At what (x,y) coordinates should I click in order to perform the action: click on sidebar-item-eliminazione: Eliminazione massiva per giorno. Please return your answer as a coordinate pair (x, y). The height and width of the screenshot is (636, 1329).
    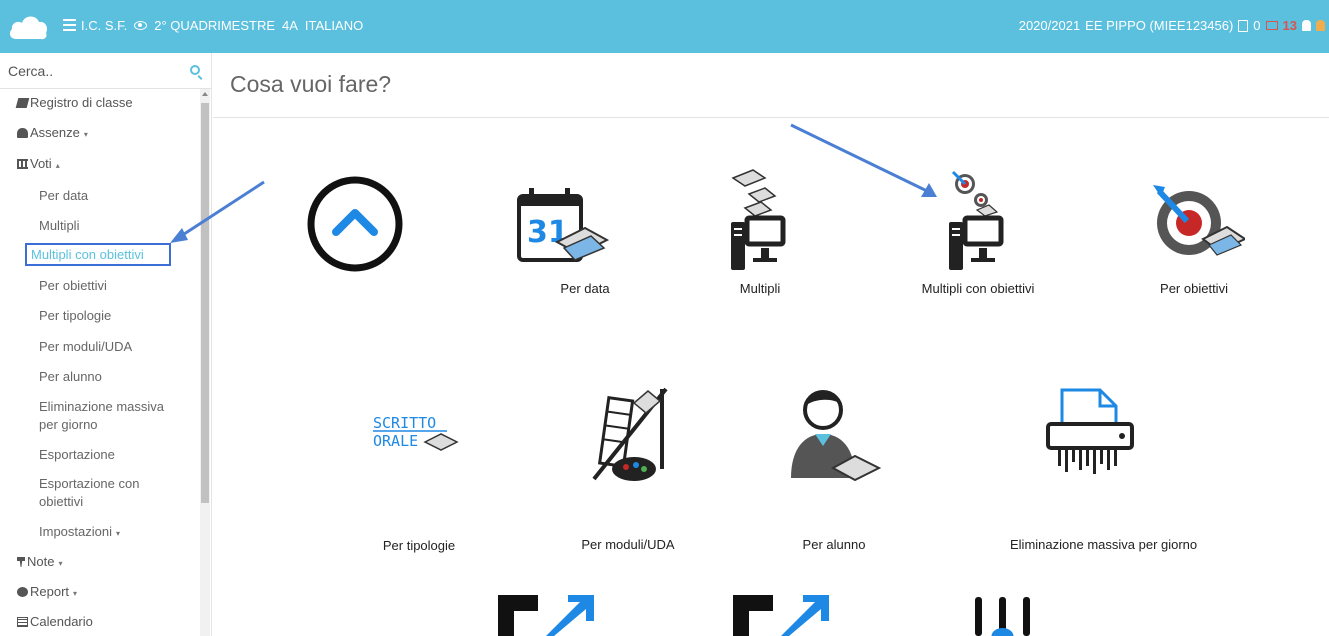
    Looking at the image, I should click on (125, 415).